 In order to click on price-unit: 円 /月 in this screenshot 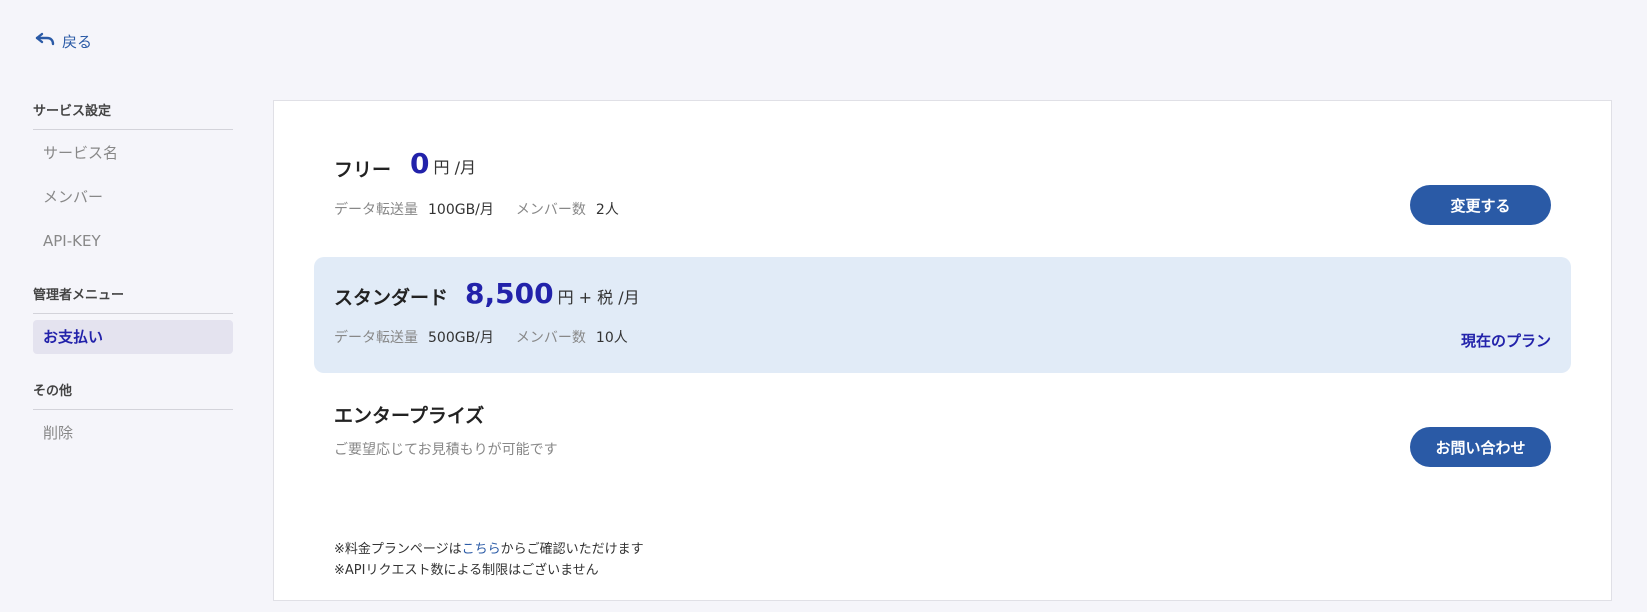, I will do `click(454, 167)`.